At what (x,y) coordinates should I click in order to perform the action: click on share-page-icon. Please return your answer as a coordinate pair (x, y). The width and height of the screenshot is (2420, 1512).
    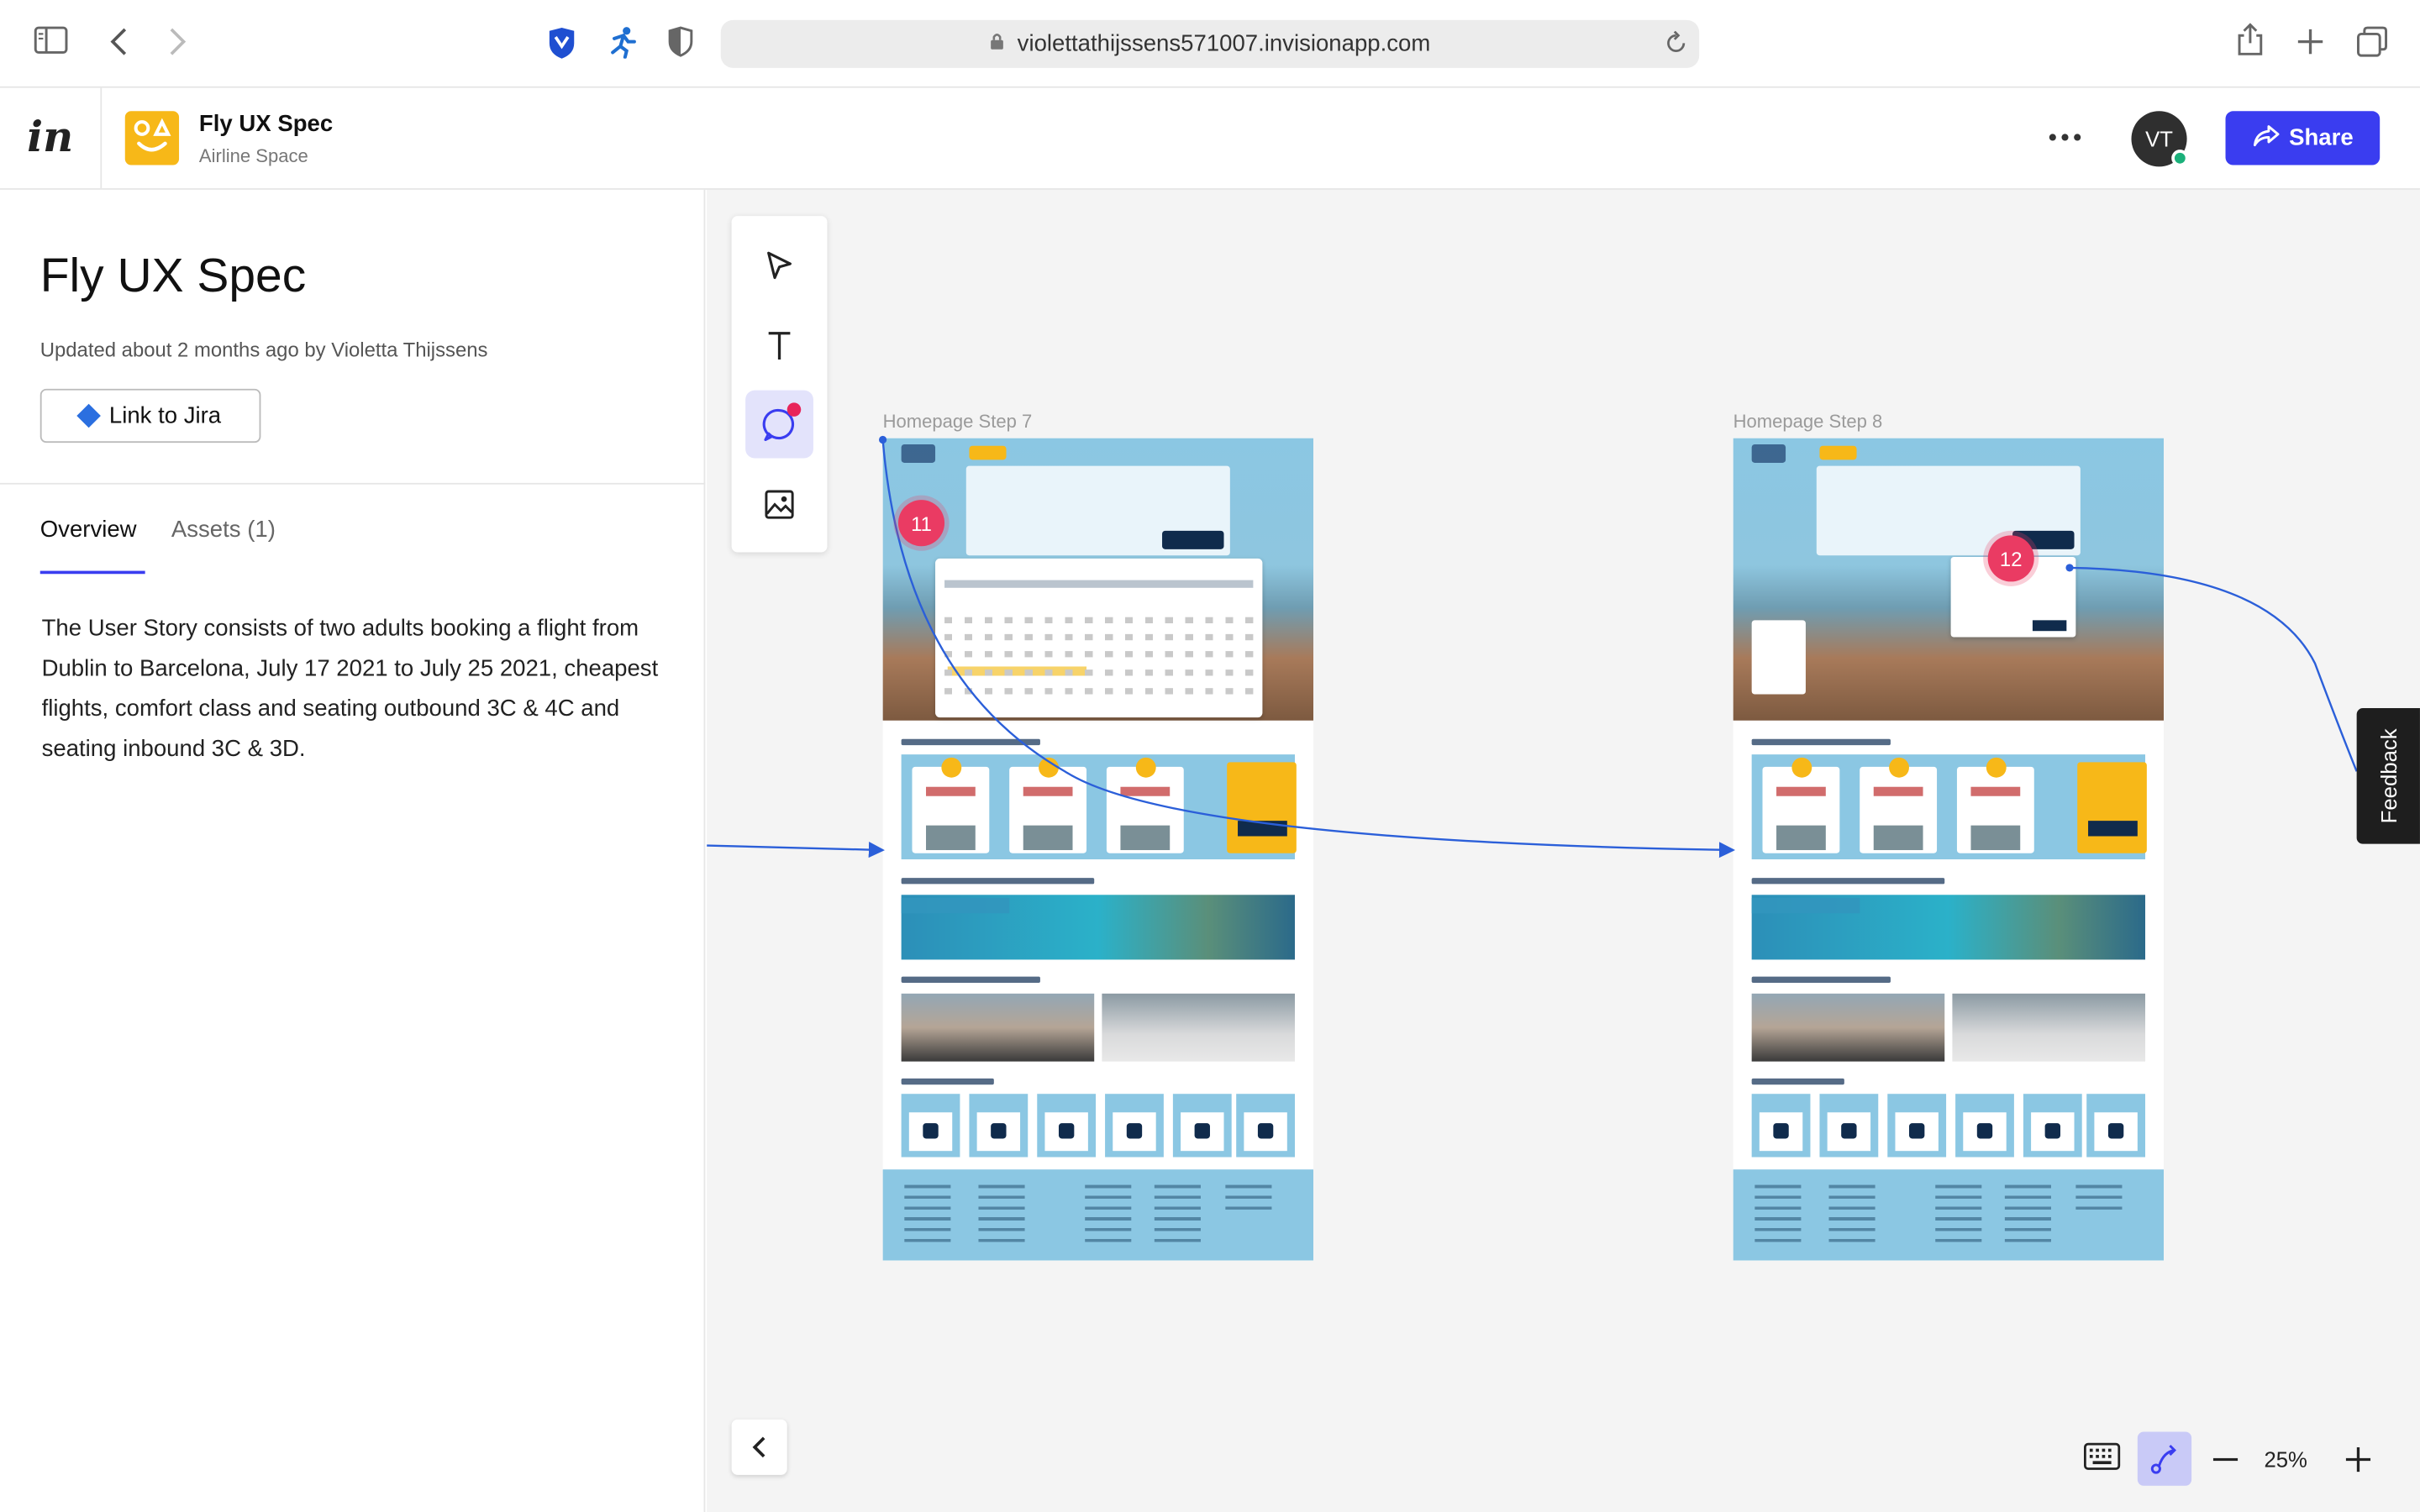
    Looking at the image, I should click on (2250, 40).